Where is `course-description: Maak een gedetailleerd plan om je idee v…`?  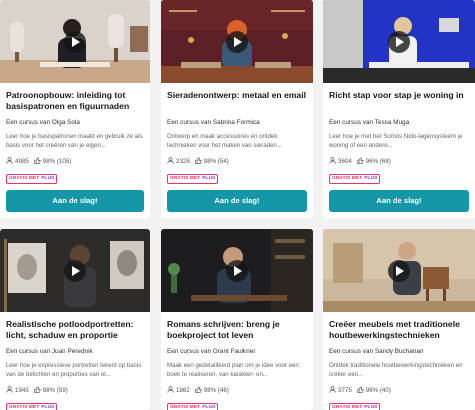 course-description: Maak een gedetailleerd plan om je idee v… is located at coordinates (233, 370).